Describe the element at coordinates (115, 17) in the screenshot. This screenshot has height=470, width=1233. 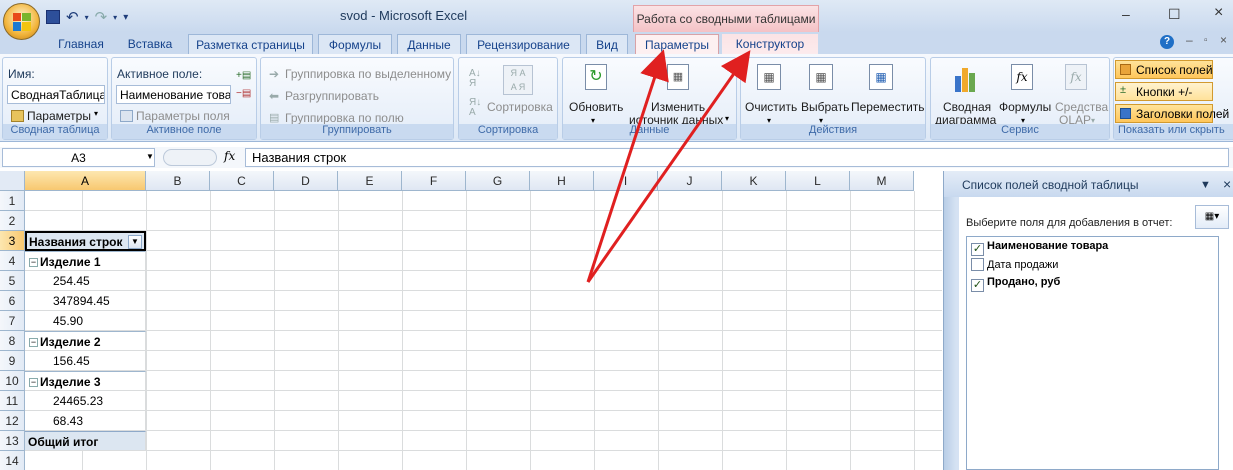
I see `redo-dropdown-icon: ▾` at that location.